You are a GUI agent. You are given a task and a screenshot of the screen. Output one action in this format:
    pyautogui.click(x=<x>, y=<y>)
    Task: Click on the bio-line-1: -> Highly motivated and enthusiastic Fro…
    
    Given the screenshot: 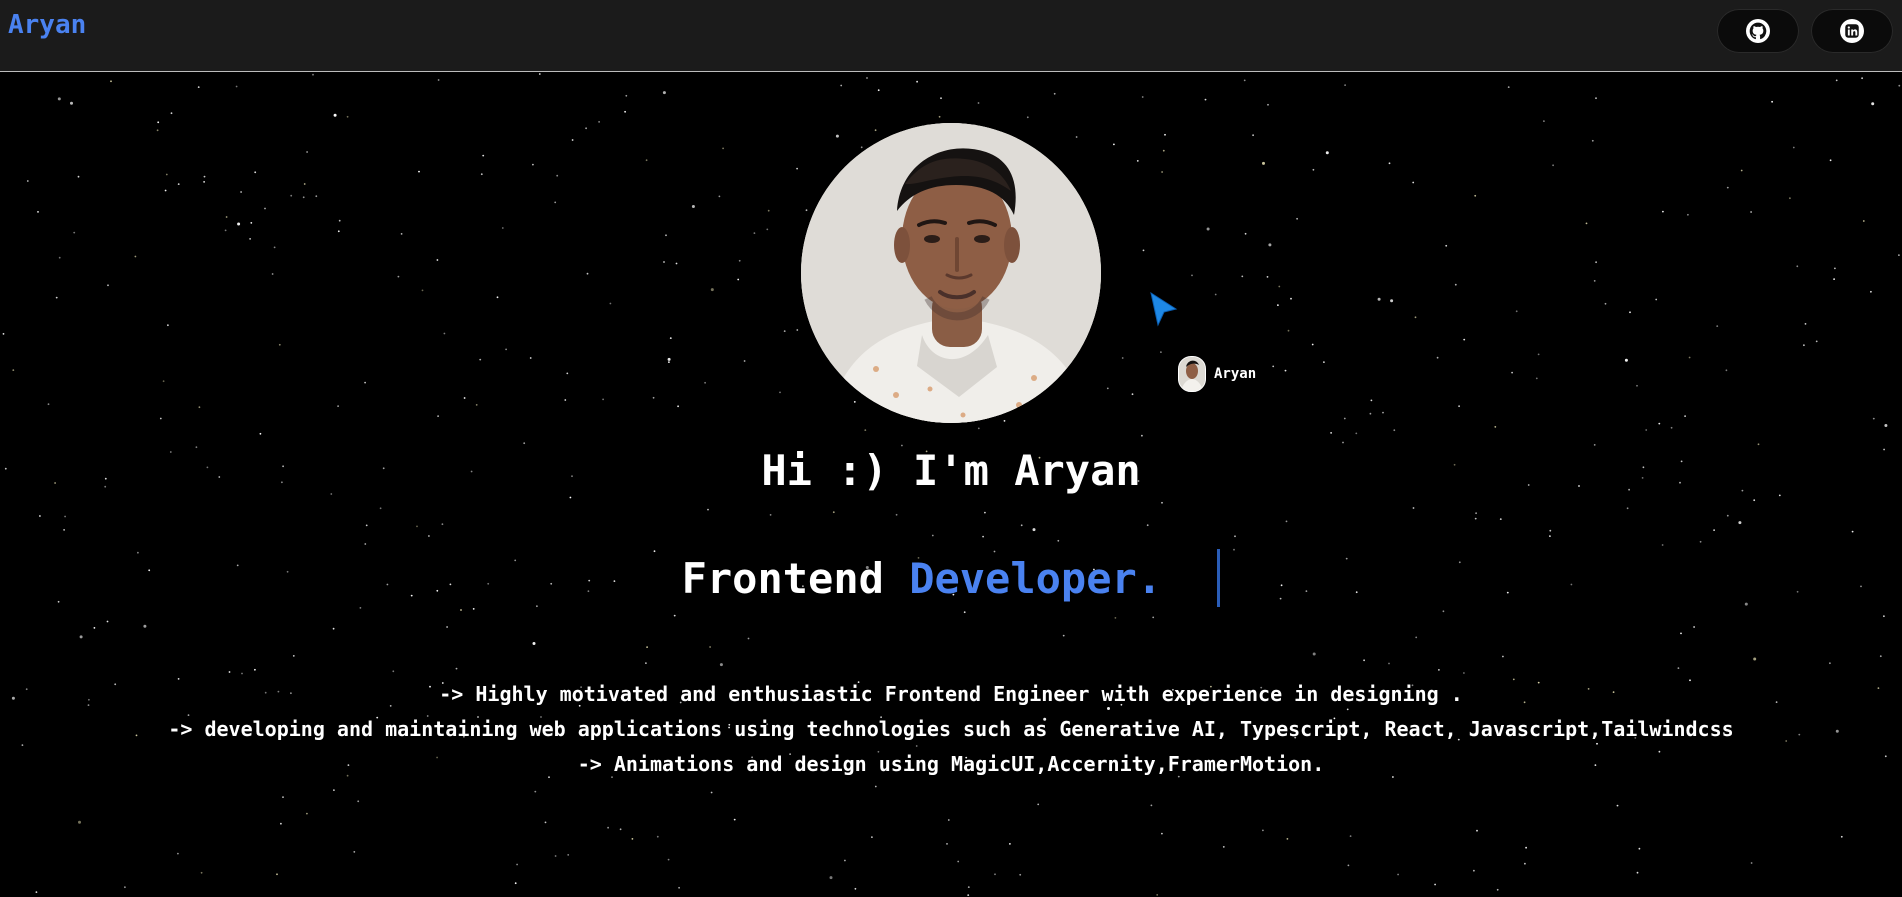 What is the action you would take?
    pyautogui.click(x=951, y=694)
    